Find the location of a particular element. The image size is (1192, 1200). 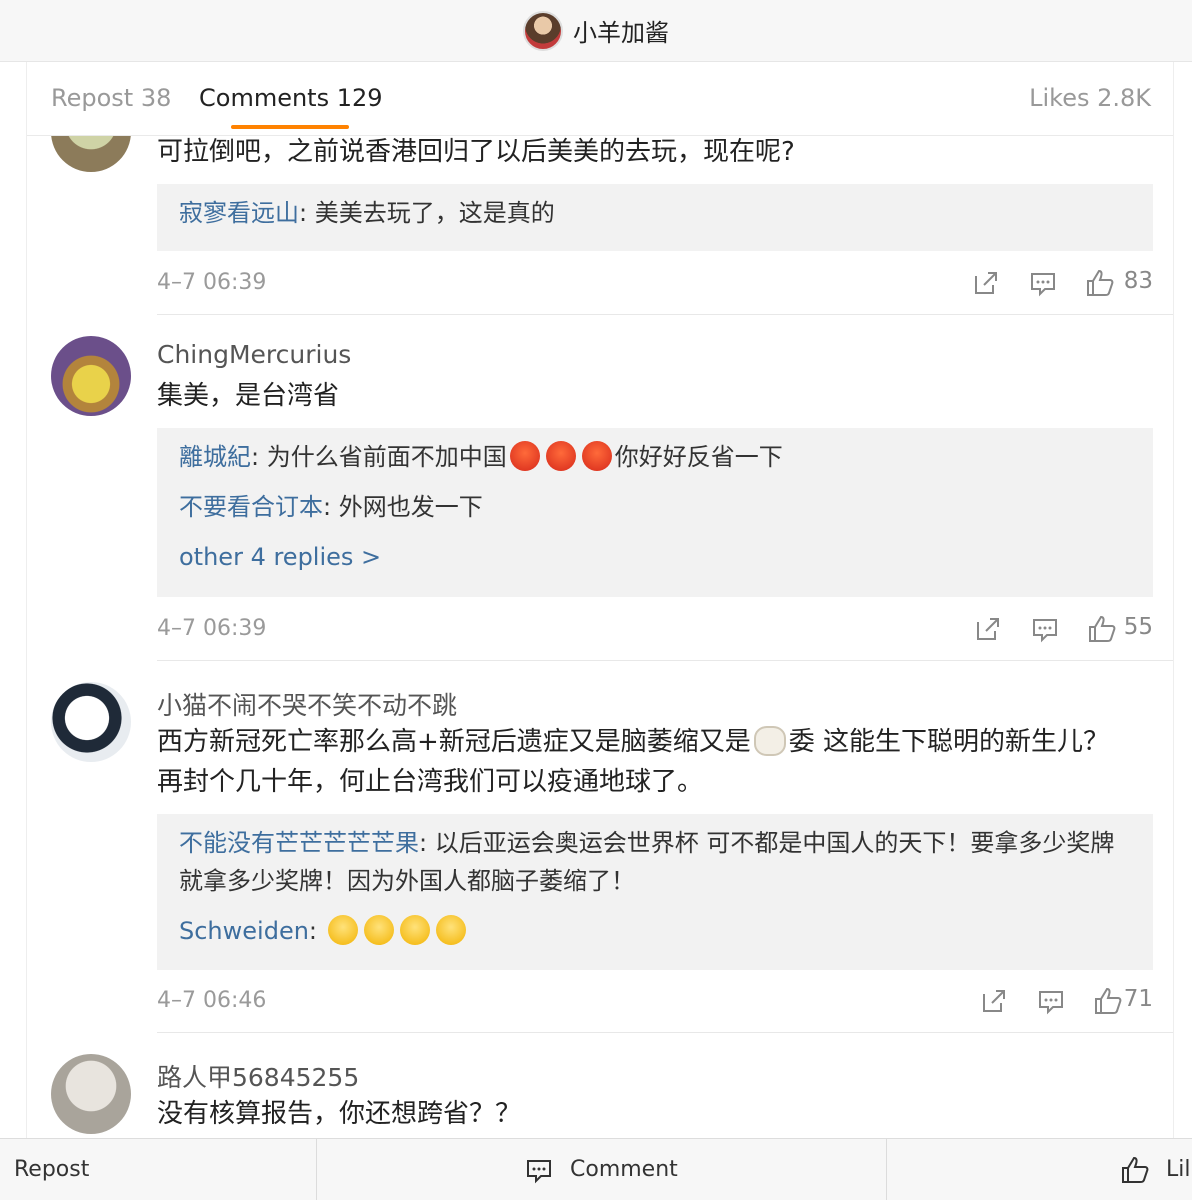

comment-username: 小猫不闹不哭不笑不动不跳 is located at coordinates (307, 704).